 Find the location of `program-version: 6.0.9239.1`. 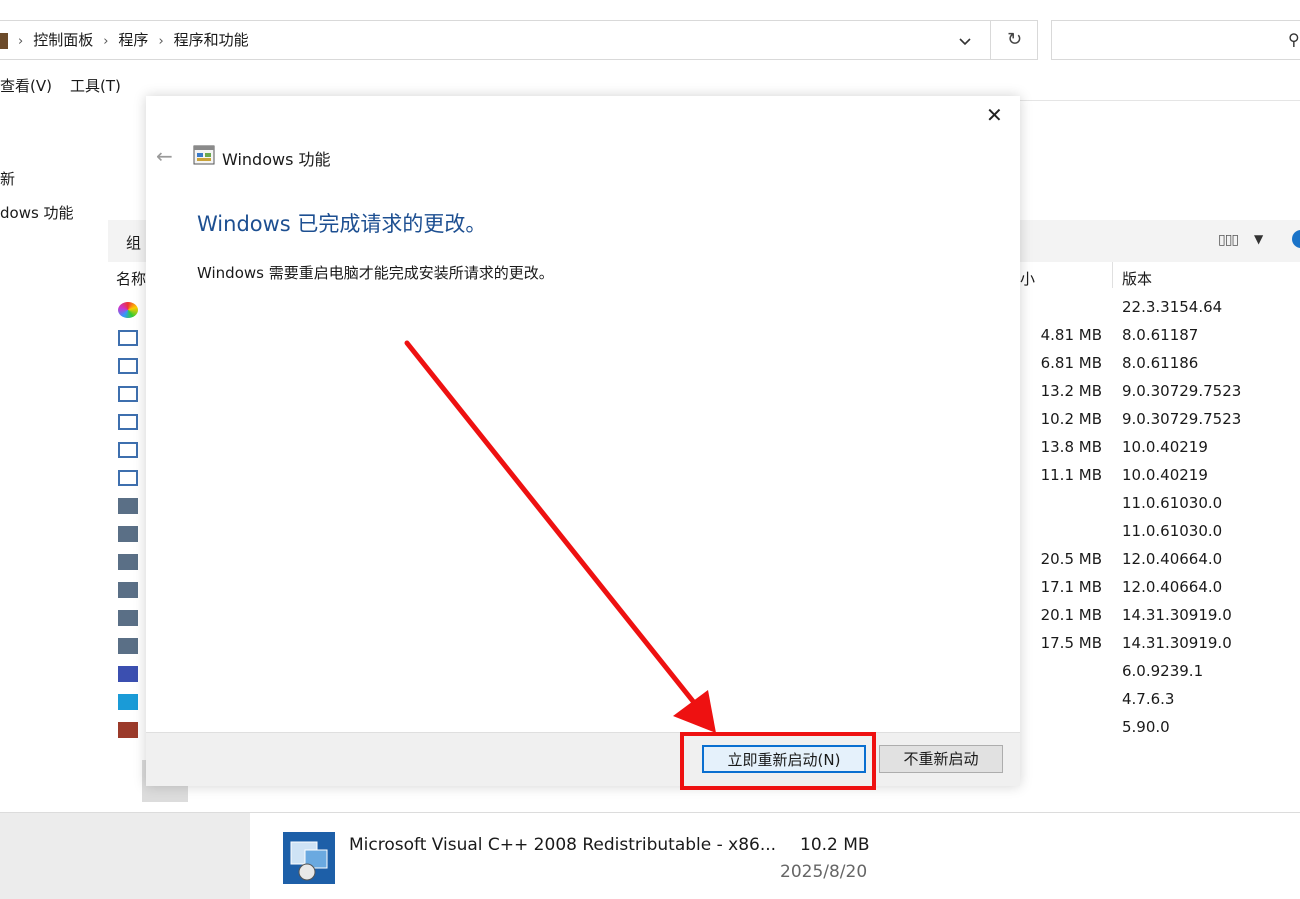

program-version: 6.0.9239.1 is located at coordinates (1163, 671).